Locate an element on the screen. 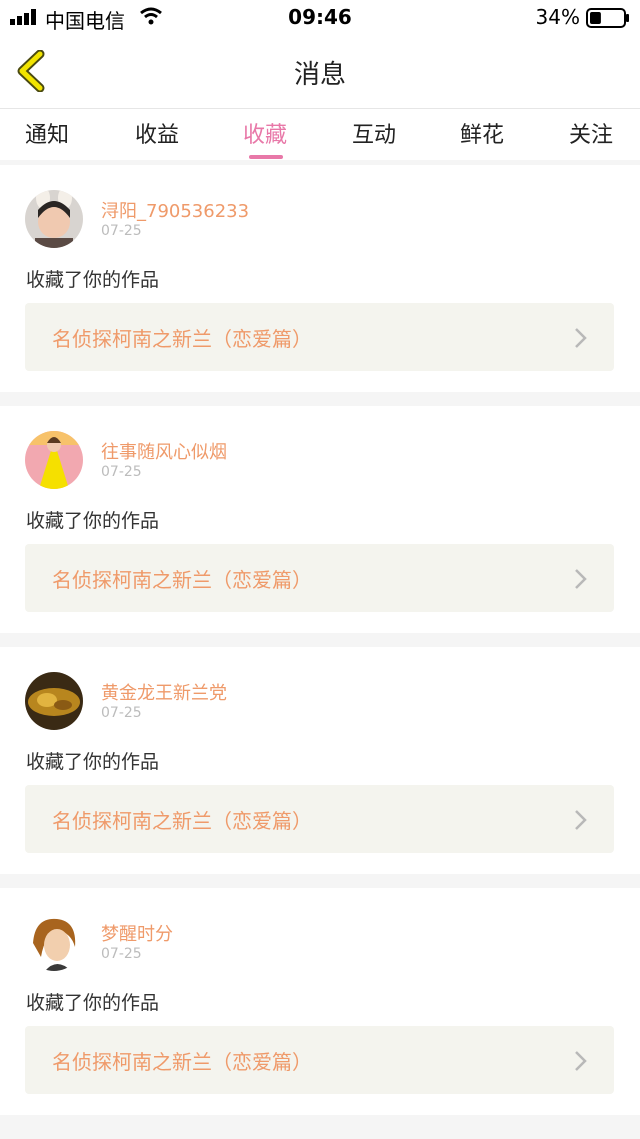  status-bar: 中国电信 09:46 34% is located at coordinates (320, 17).